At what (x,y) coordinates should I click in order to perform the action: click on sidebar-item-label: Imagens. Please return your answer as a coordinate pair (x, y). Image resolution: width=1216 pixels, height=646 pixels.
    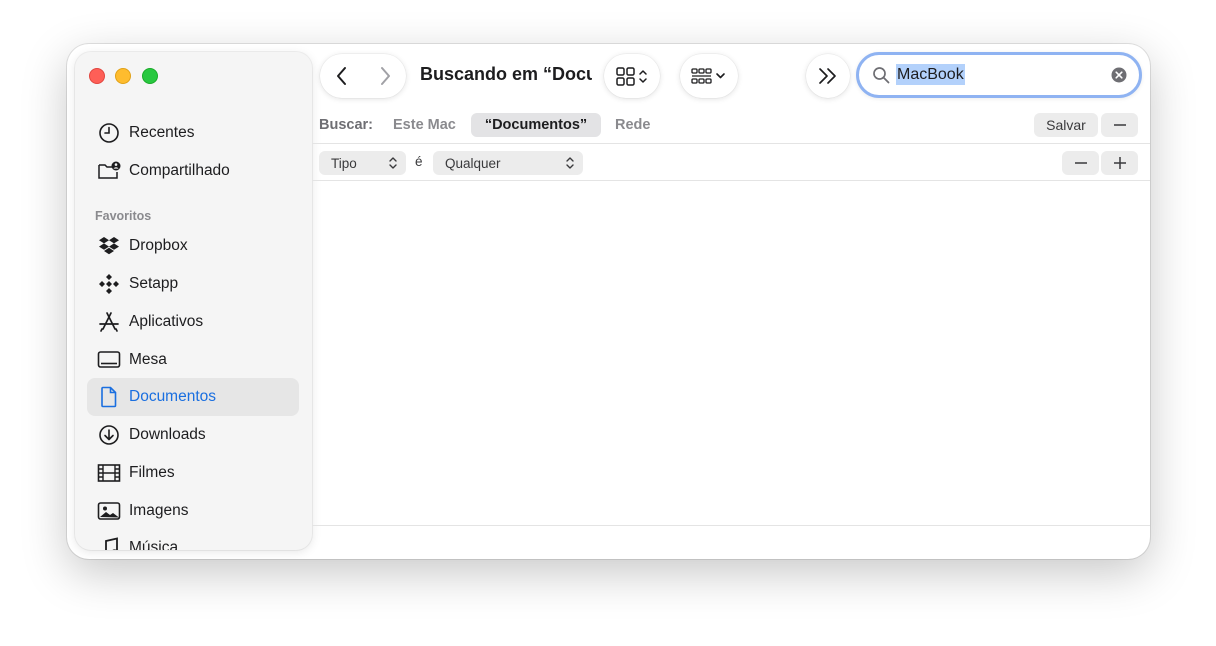
    Looking at the image, I should click on (159, 510).